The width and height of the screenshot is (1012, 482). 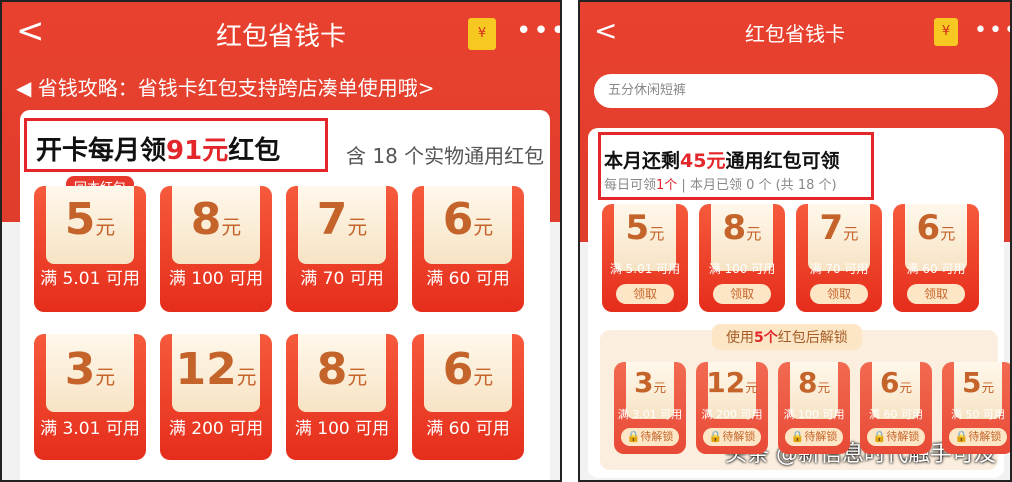 What do you see at coordinates (839, 258) in the screenshot?
I see `right-row1-coupon-2: 7元满 70 可用领取` at bounding box center [839, 258].